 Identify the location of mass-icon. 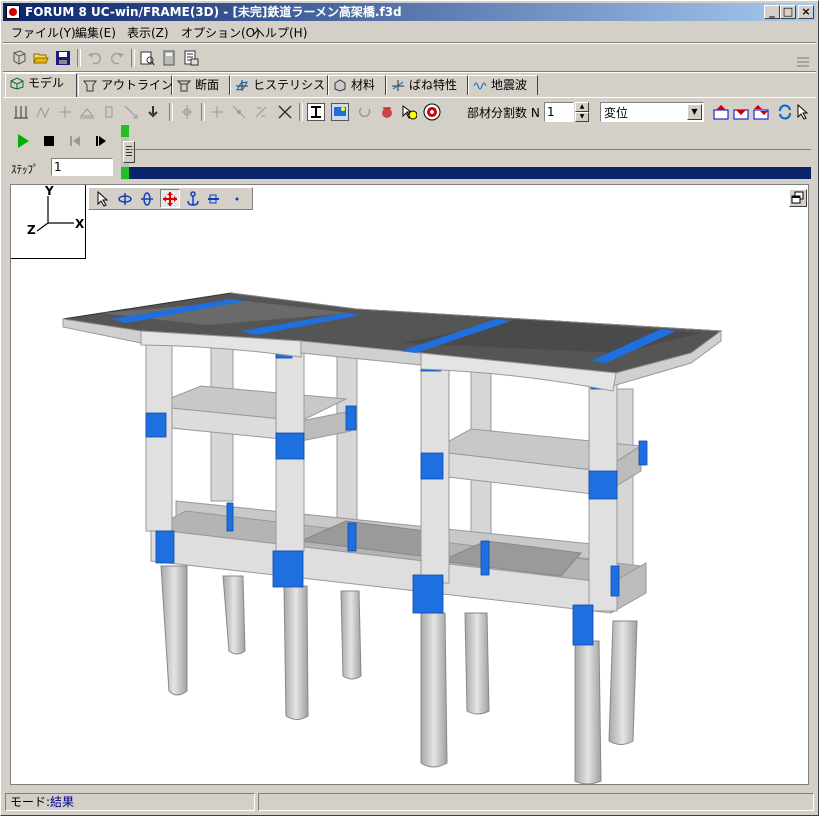
(153, 112).